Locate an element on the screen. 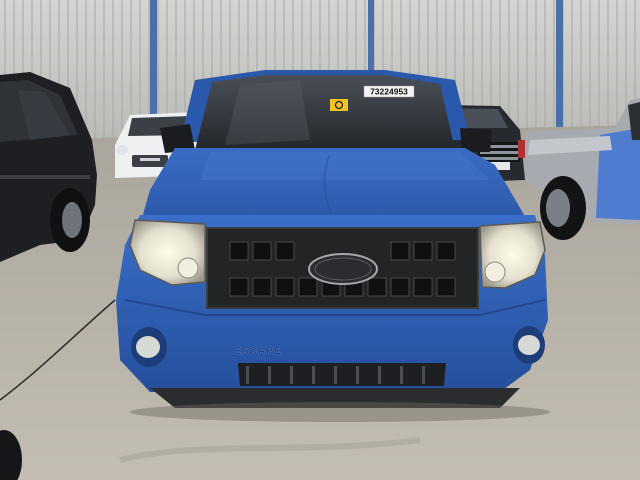 This screenshot has height=480, width=640. right-headlight-bulb is located at coordinates (495, 272).